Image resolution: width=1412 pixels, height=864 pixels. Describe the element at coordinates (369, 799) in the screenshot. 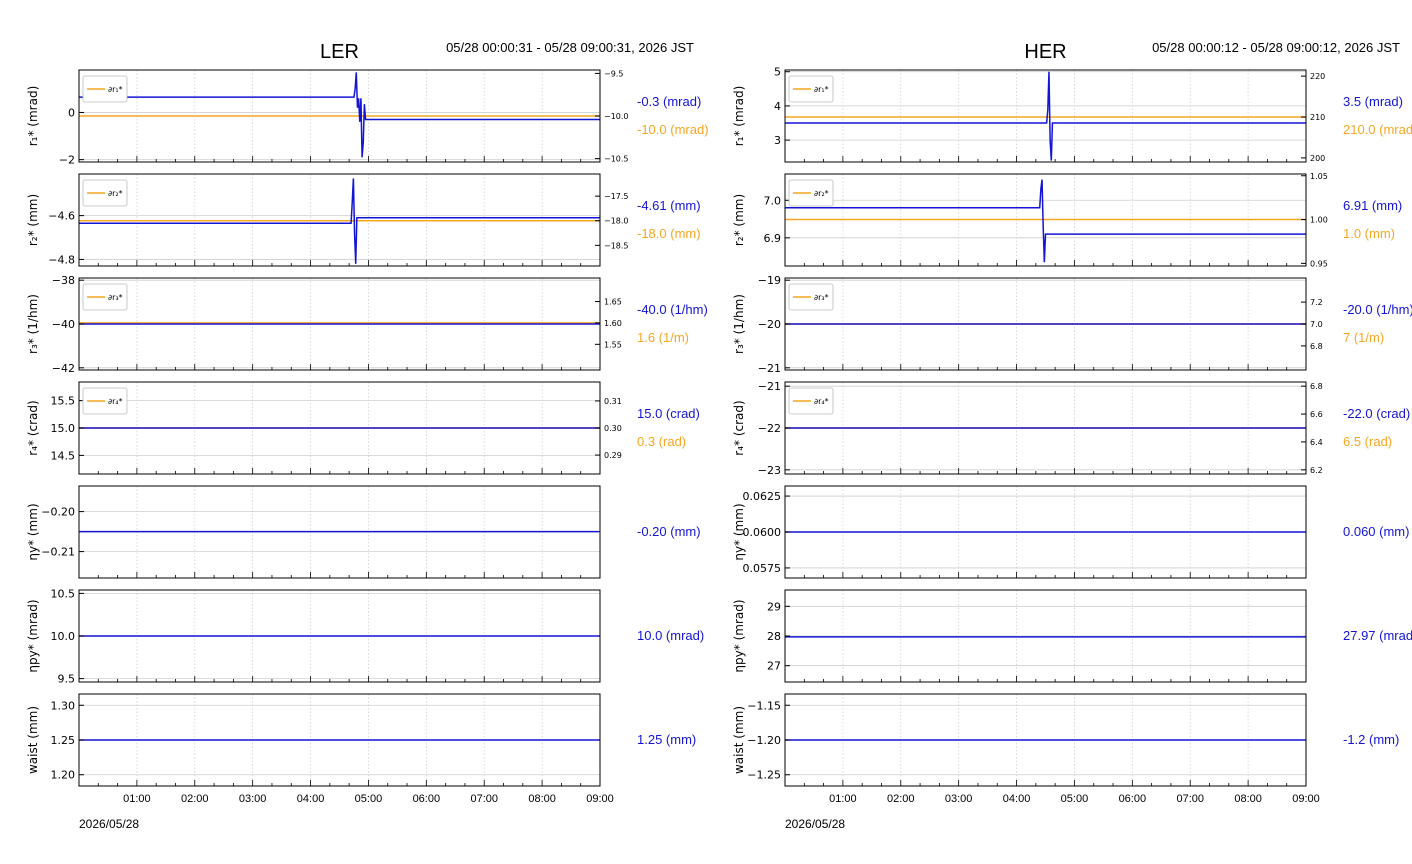

I see `x-tick-label: 05:00` at that location.